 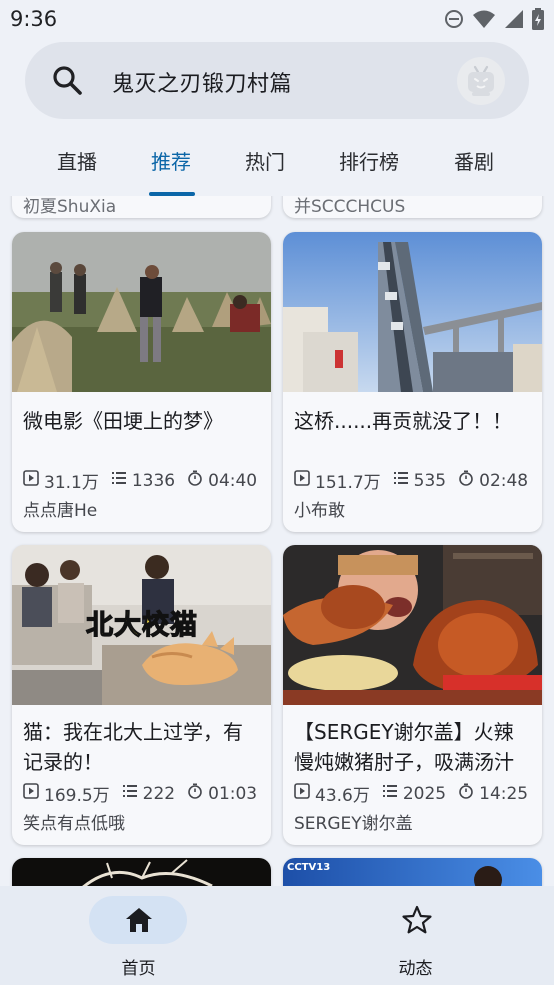 What do you see at coordinates (71, 483) in the screenshot?
I see `view-count: 31.1万` at bounding box center [71, 483].